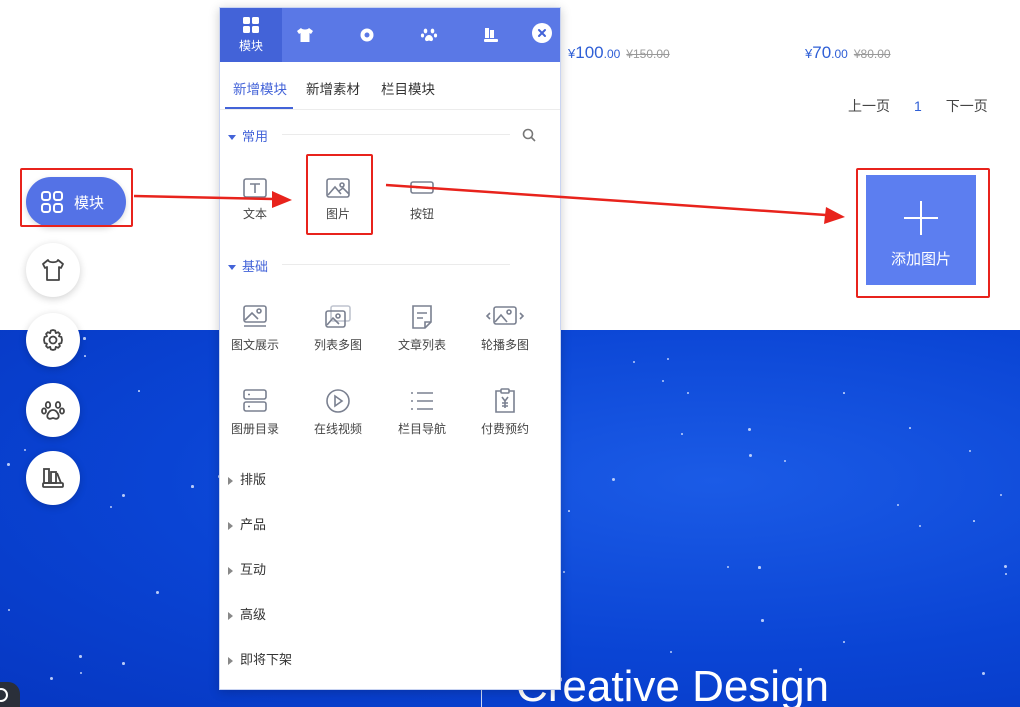  Describe the element at coordinates (408, 88) in the screenshot. I see `subtab-column-module: 栏目模块` at that location.